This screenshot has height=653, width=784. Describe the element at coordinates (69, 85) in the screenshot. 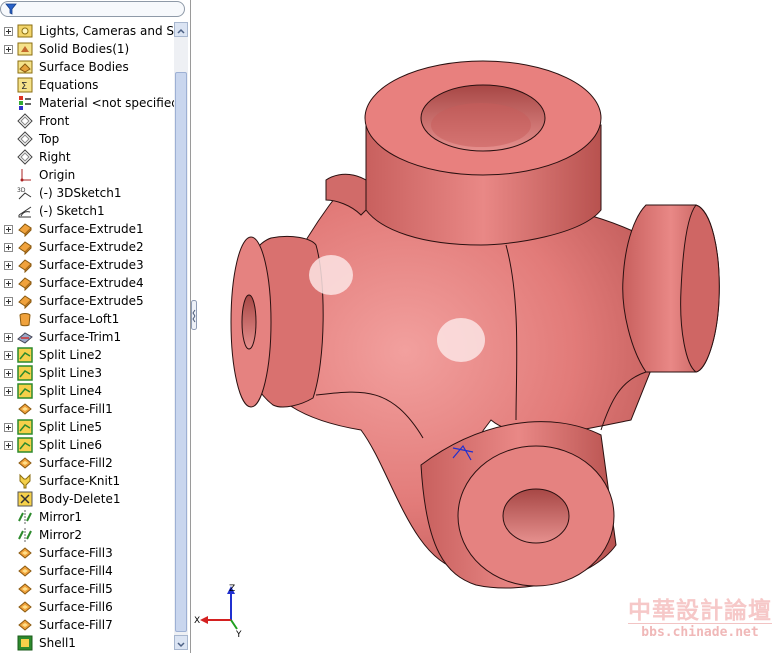

I see `tree-item-label: Equations` at that location.